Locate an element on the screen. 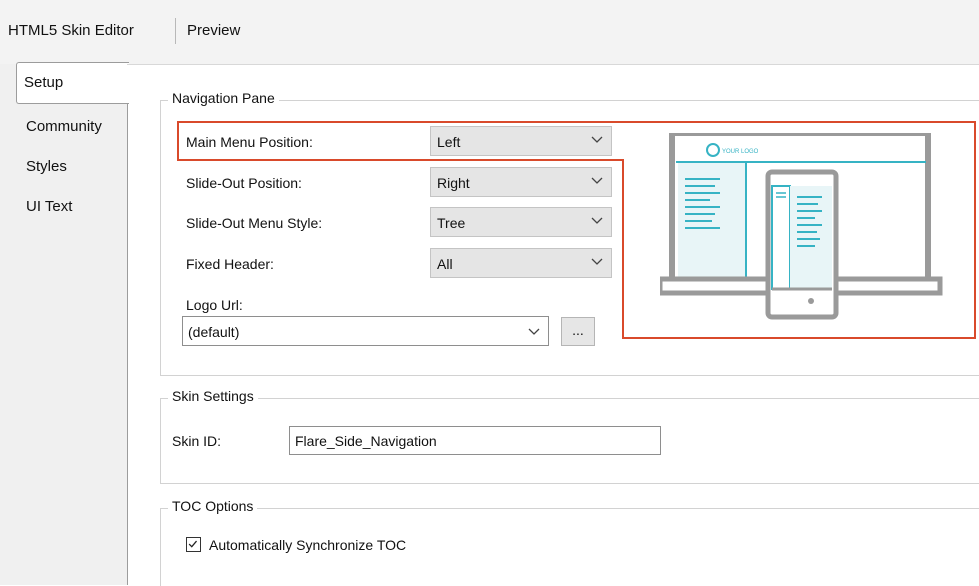  tab-separator is located at coordinates (175, 31).